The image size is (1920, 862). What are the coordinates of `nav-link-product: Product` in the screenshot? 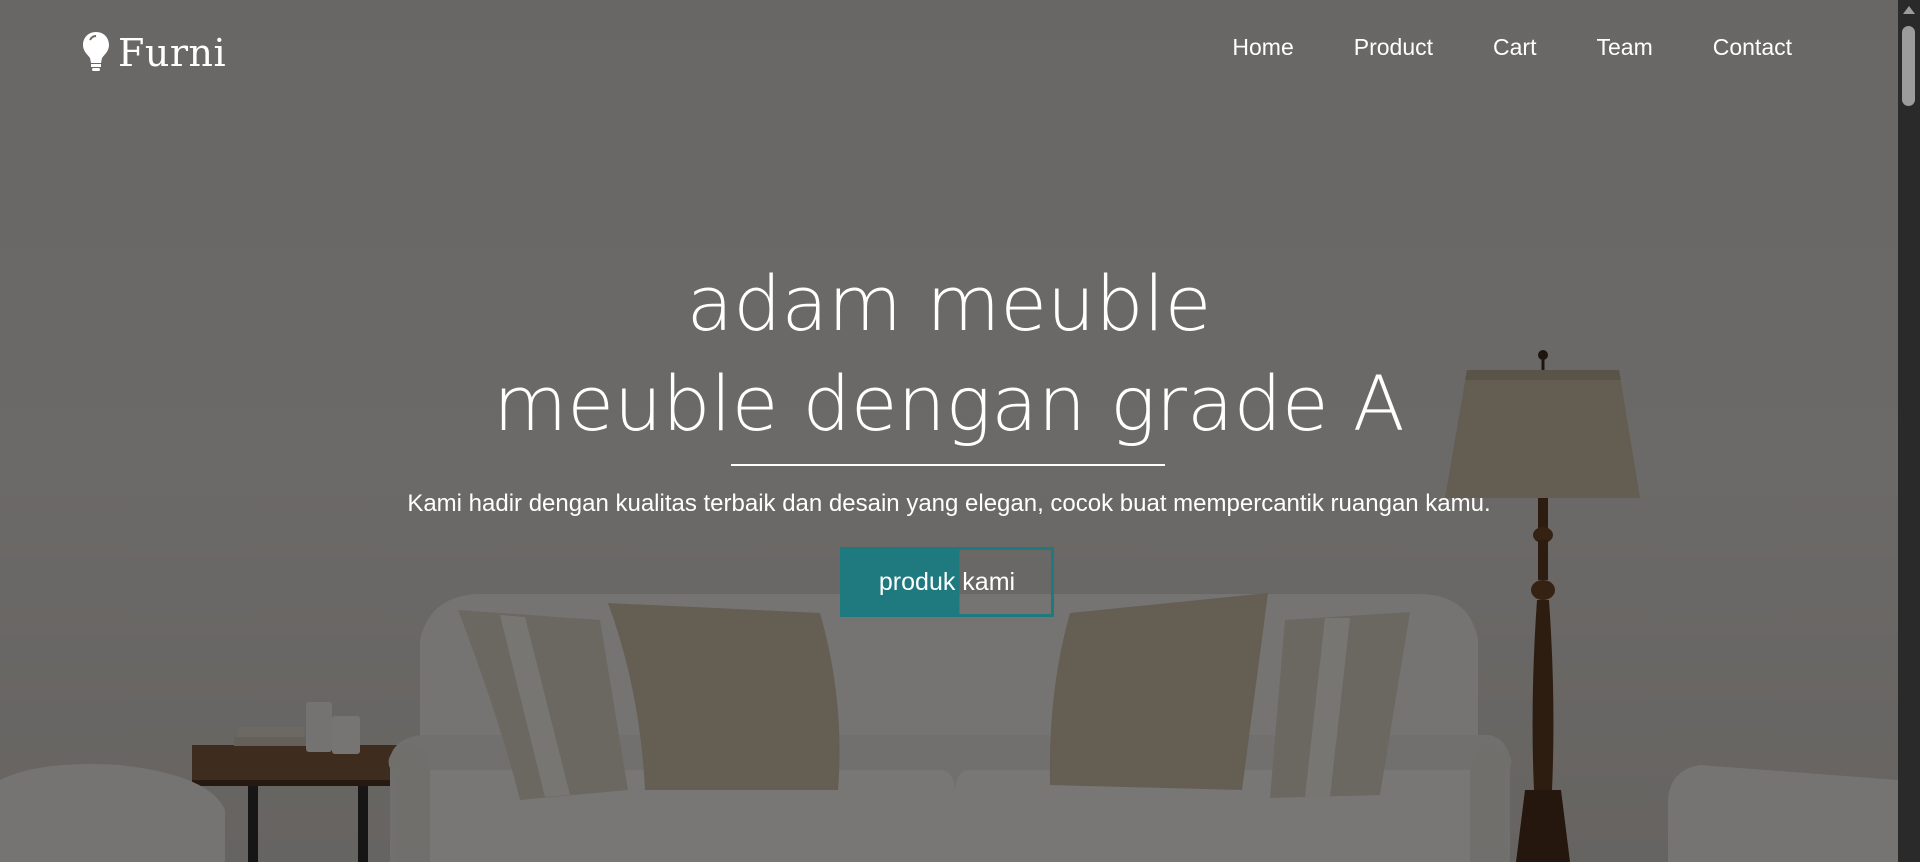 It's located at (1393, 47).